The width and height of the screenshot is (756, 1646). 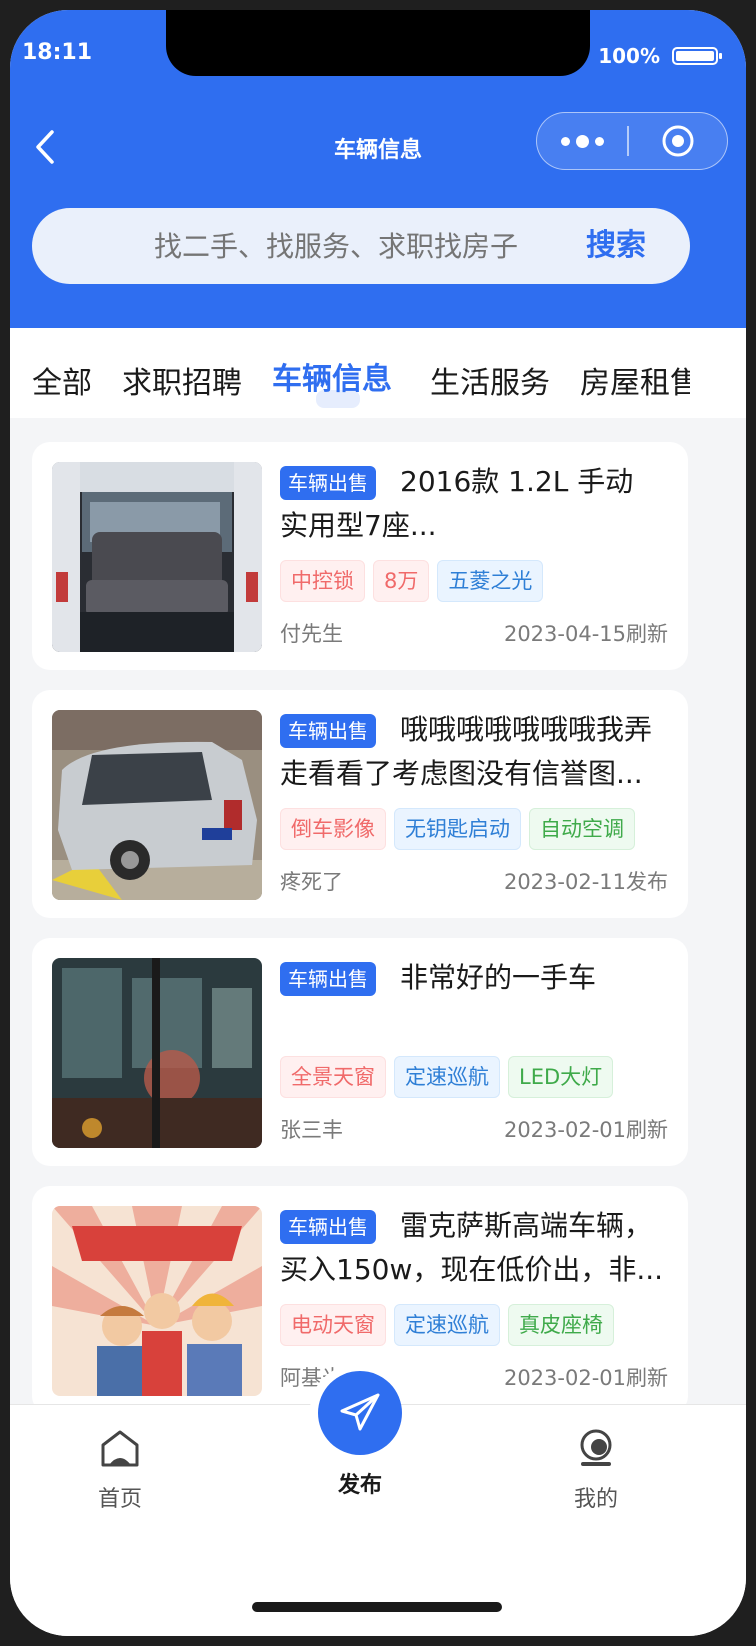 I want to click on user-icon, so click(x=596, y=1447).